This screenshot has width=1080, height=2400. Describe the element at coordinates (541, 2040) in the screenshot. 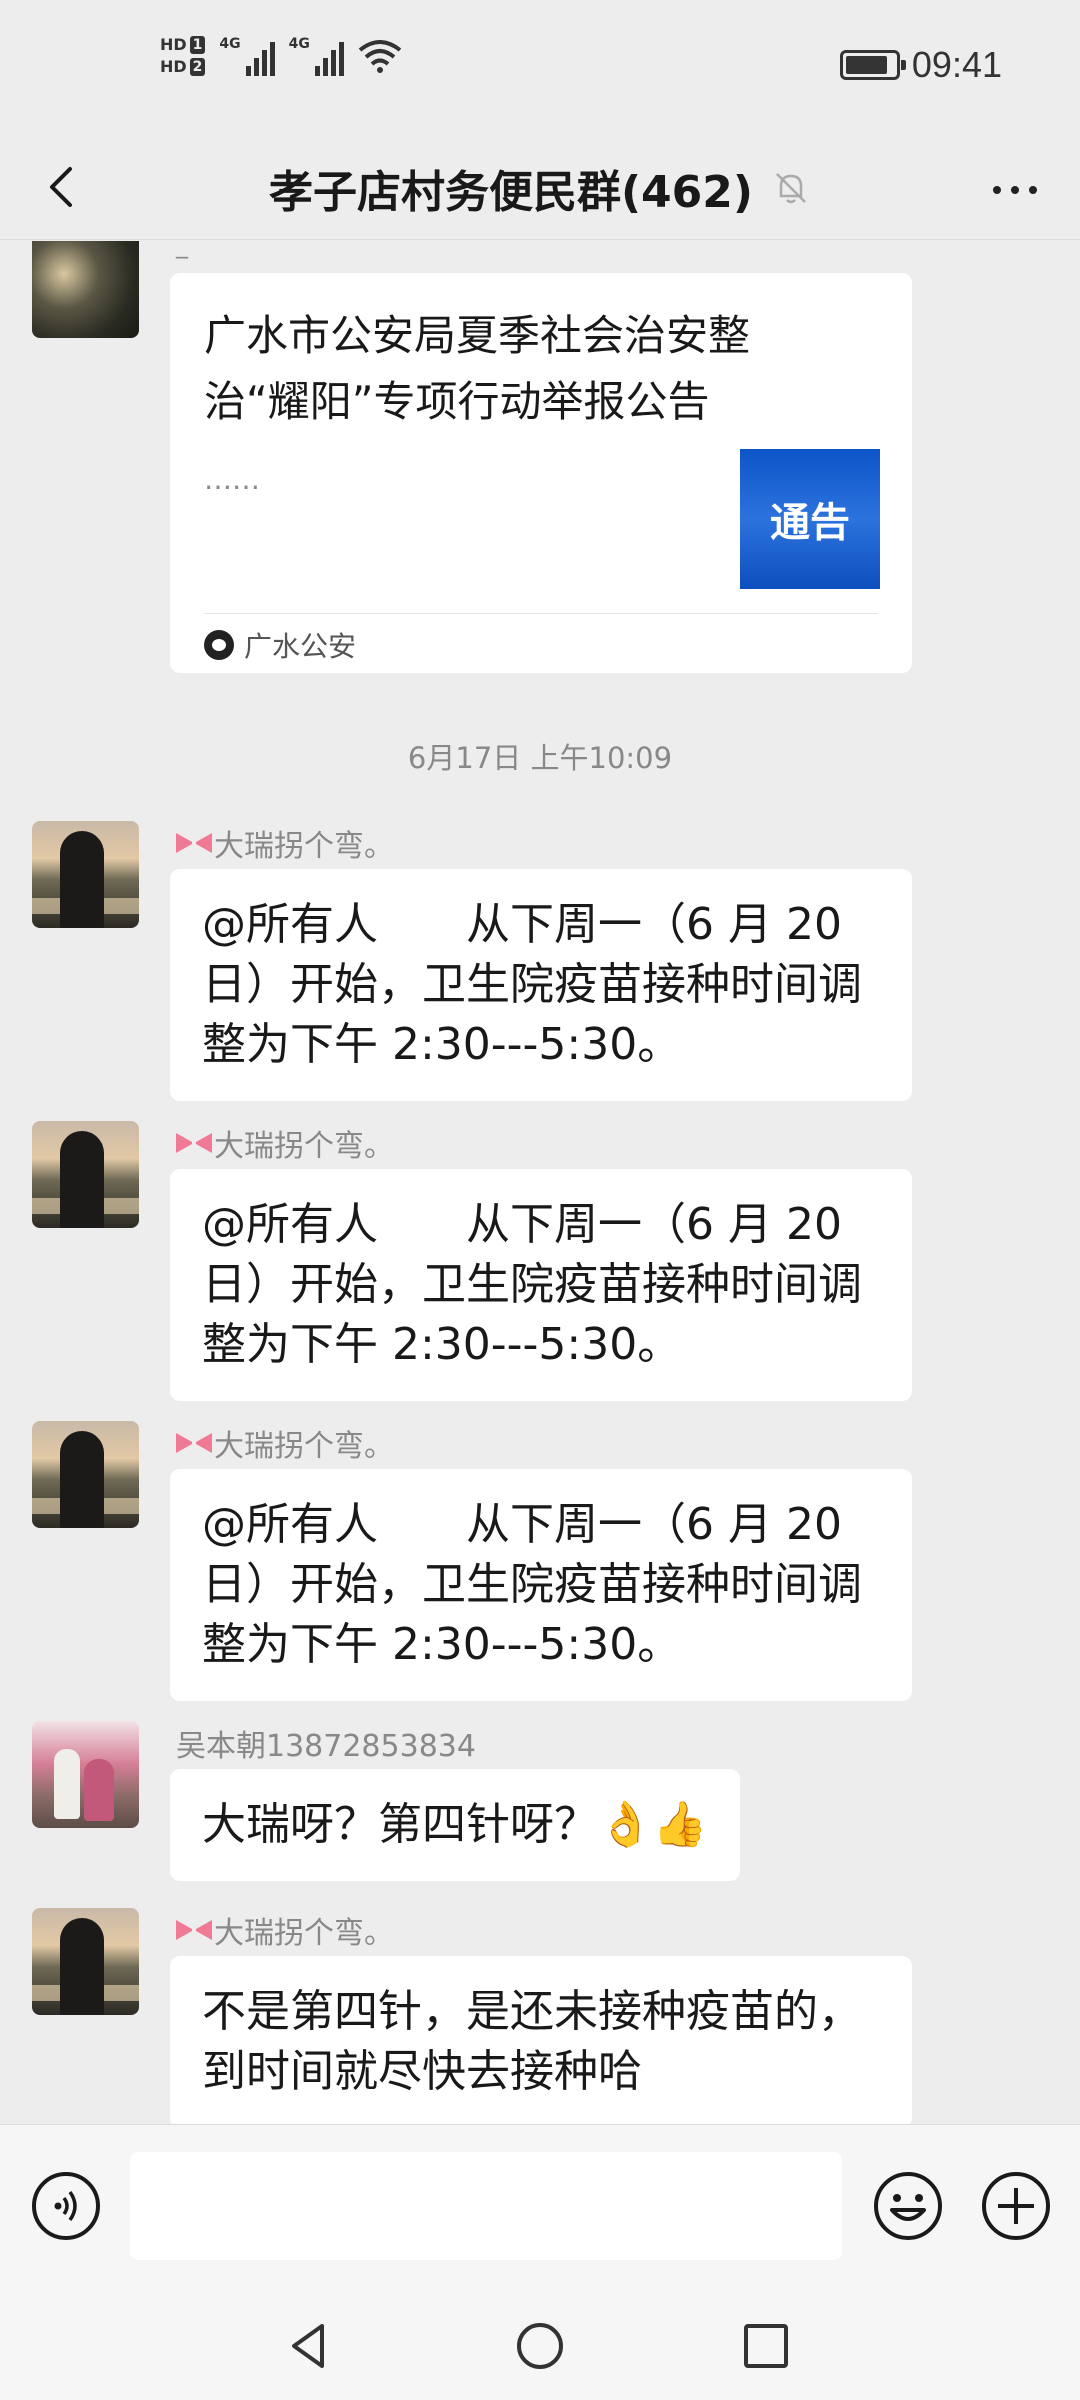

I see `message-bubble: 不是第四针，是还未接种疫苗的， 到时间就尽快去接种哈` at that location.